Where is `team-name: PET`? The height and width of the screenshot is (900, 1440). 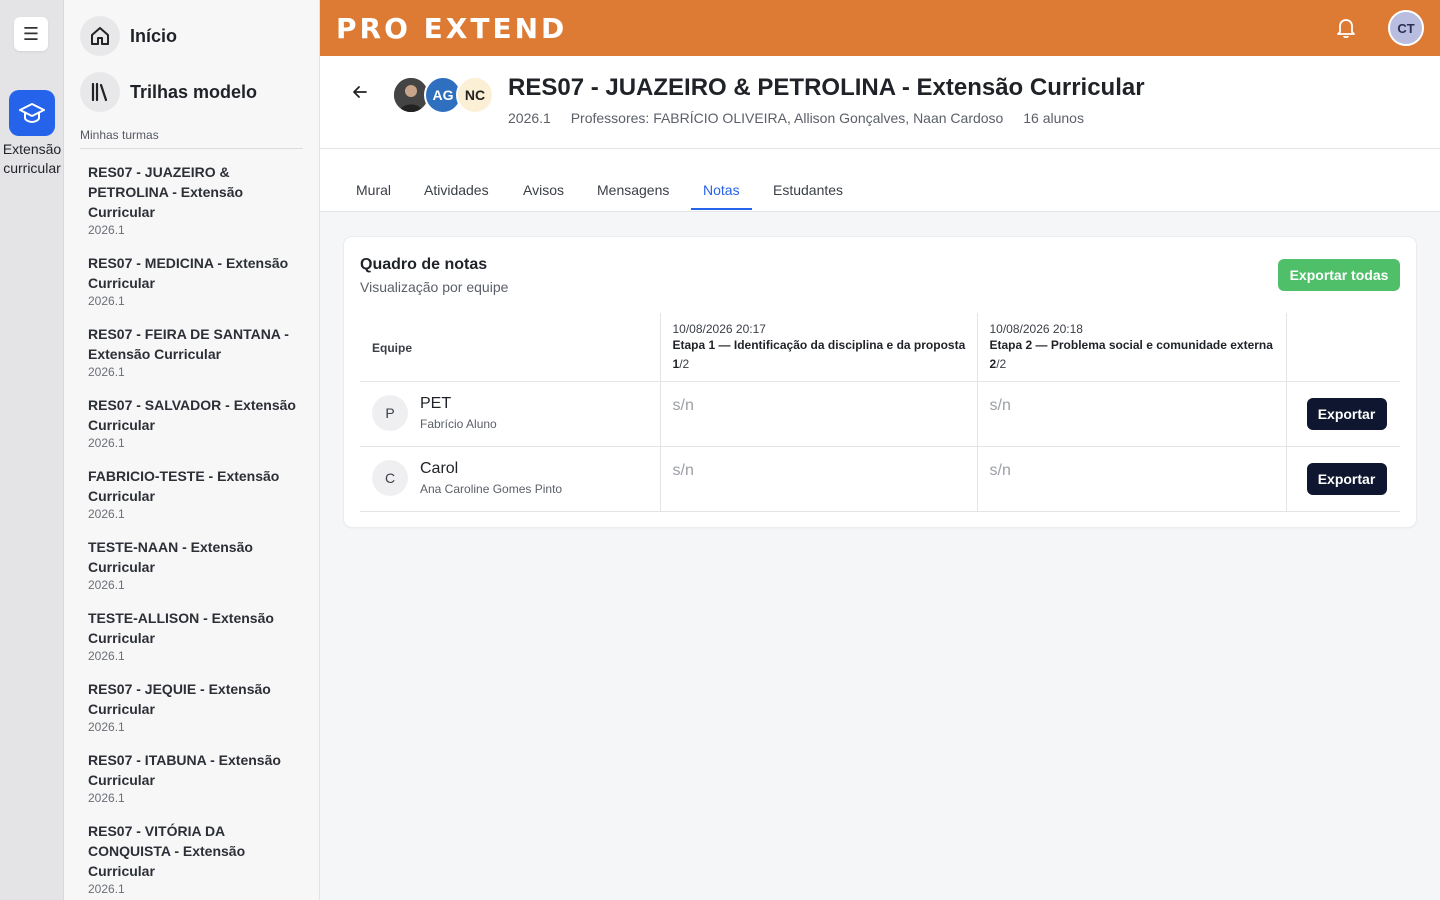 team-name: PET is located at coordinates (436, 403).